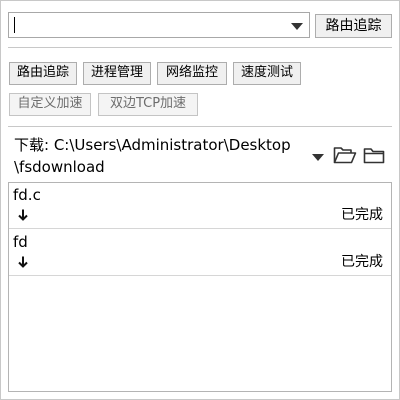 This screenshot has width=400, height=400. Describe the element at coordinates (192, 73) in the screenshot. I see `tool-network-monitor-button: 网络监控` at that location.